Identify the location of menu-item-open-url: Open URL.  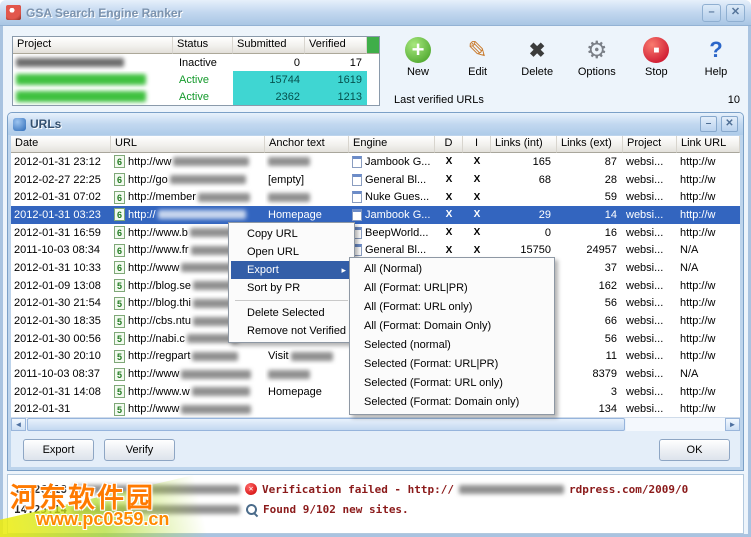
(291, 252).